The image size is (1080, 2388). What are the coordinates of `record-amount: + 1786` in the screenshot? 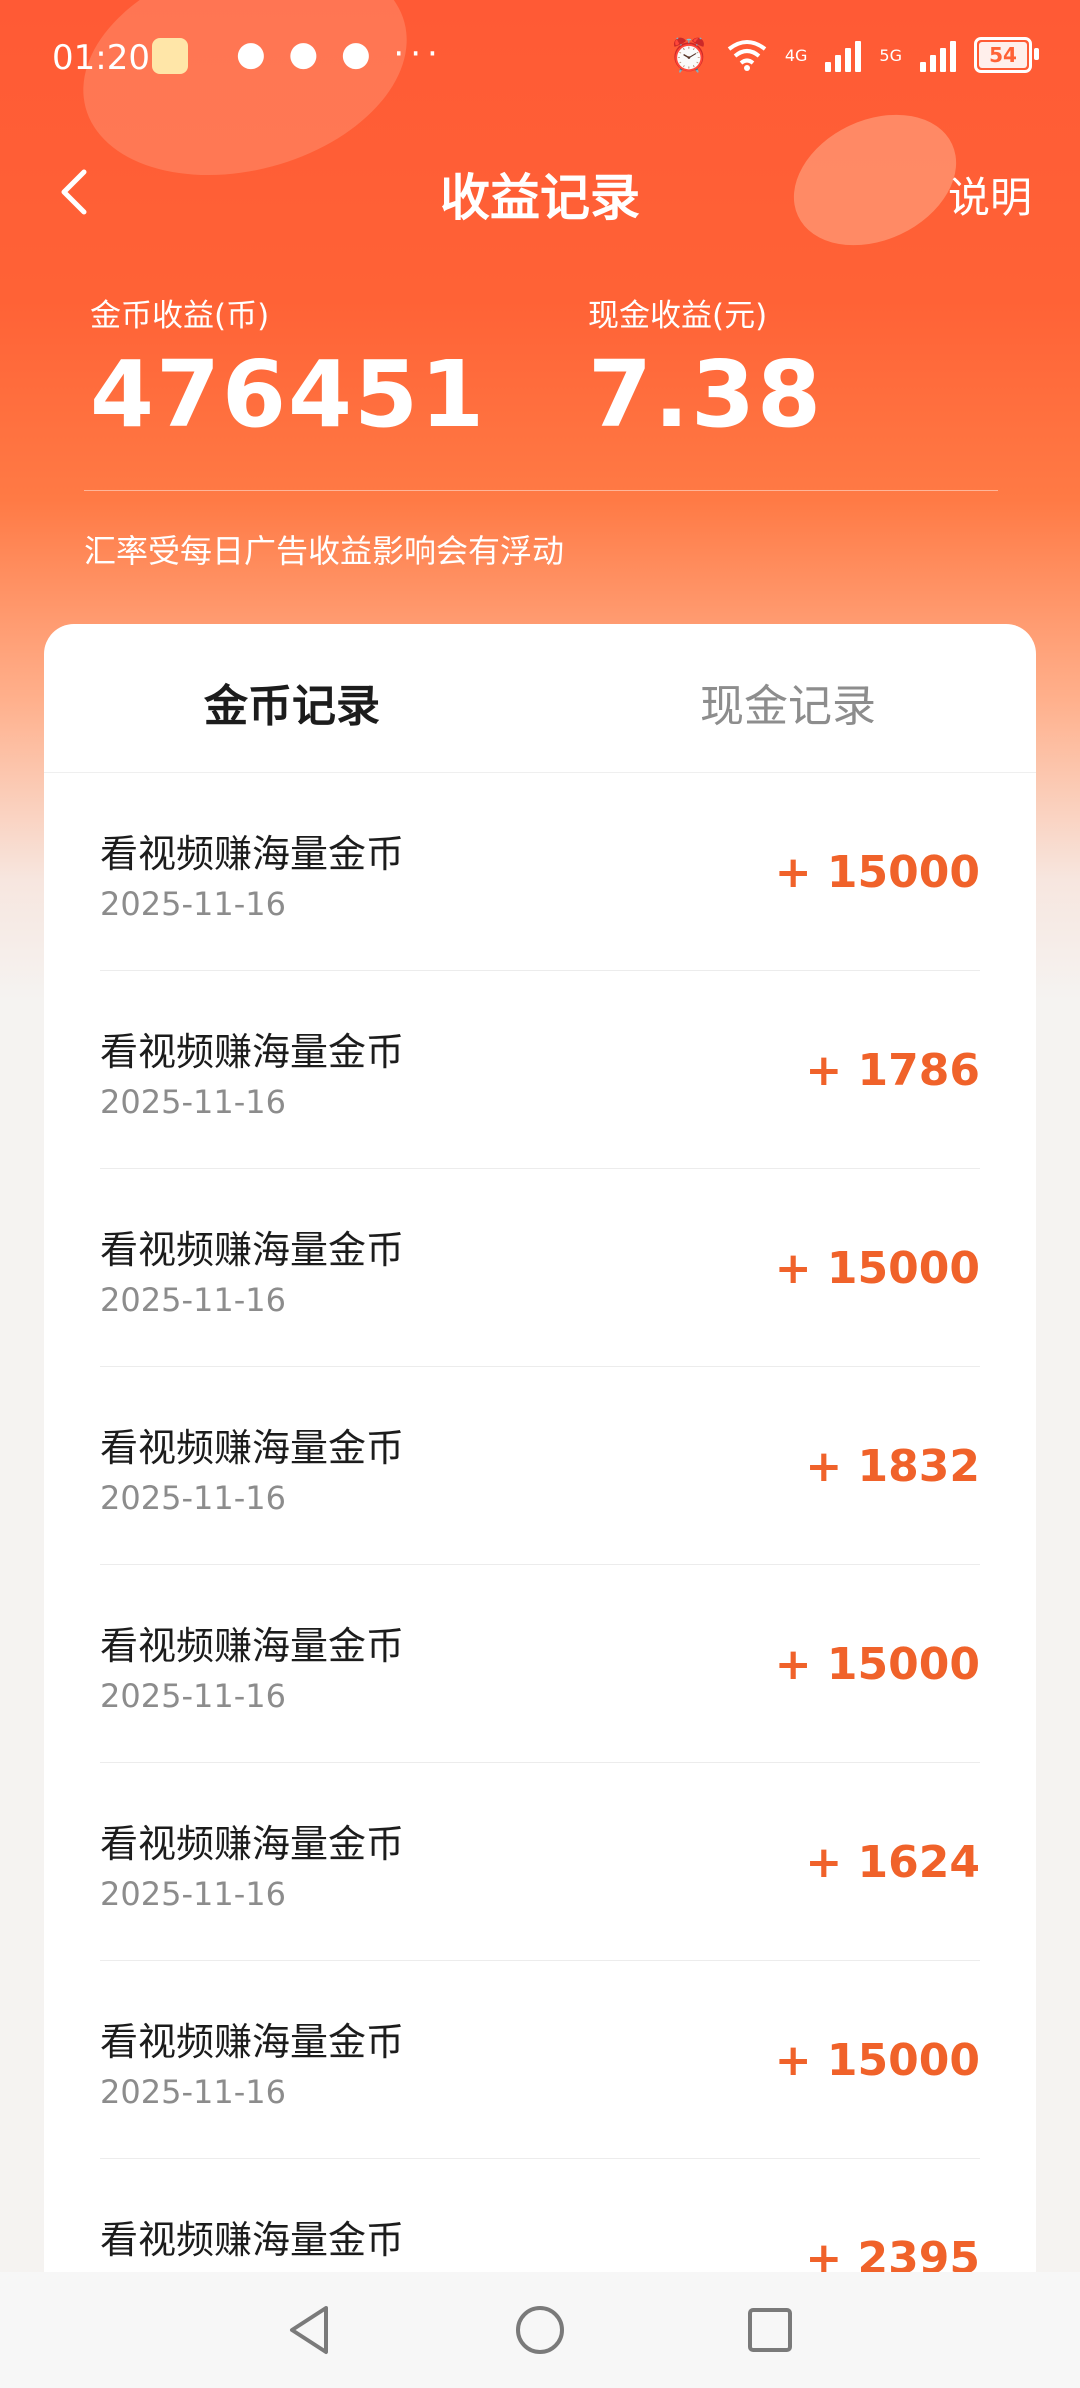 It's located at (892, 1070).